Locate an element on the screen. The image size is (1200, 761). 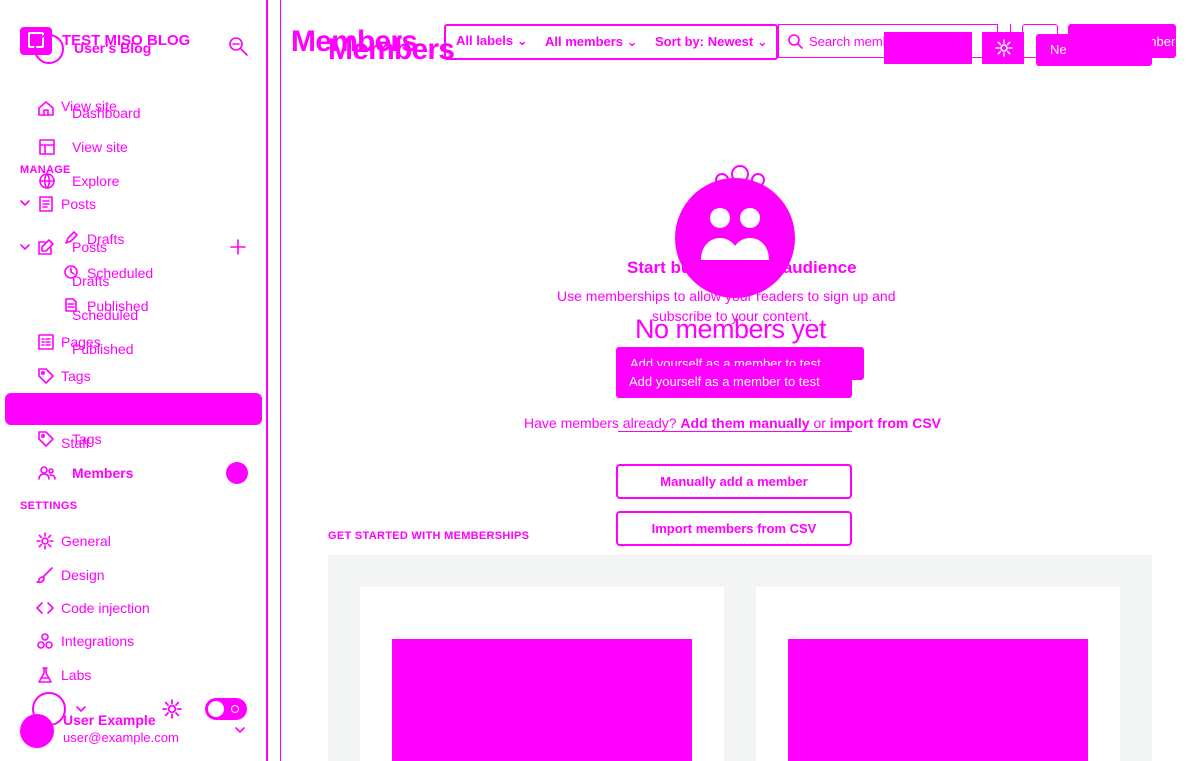
add-self-button-2: Add yourself as a member to test is located at coordinates (734, 382).